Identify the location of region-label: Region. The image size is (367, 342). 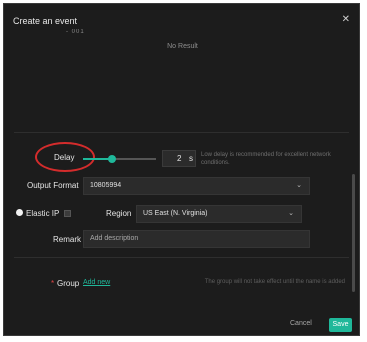
(119, 213).